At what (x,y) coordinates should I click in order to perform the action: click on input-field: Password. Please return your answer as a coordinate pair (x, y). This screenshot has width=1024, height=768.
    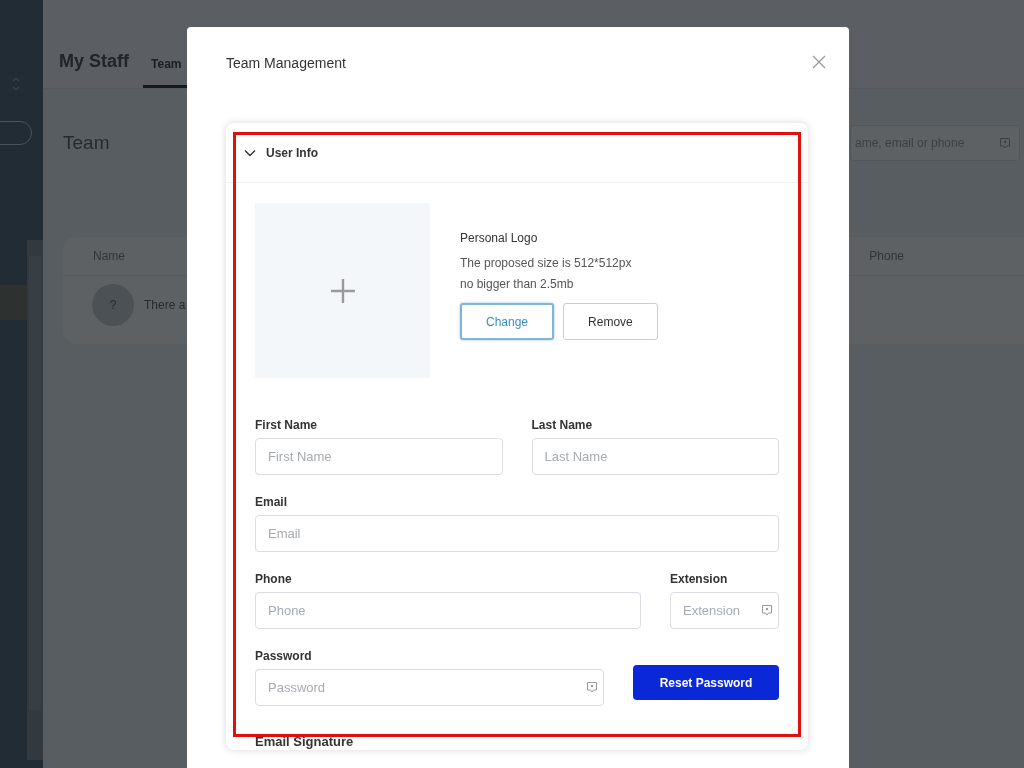
    Looking at the image, I should click on (429, 687).